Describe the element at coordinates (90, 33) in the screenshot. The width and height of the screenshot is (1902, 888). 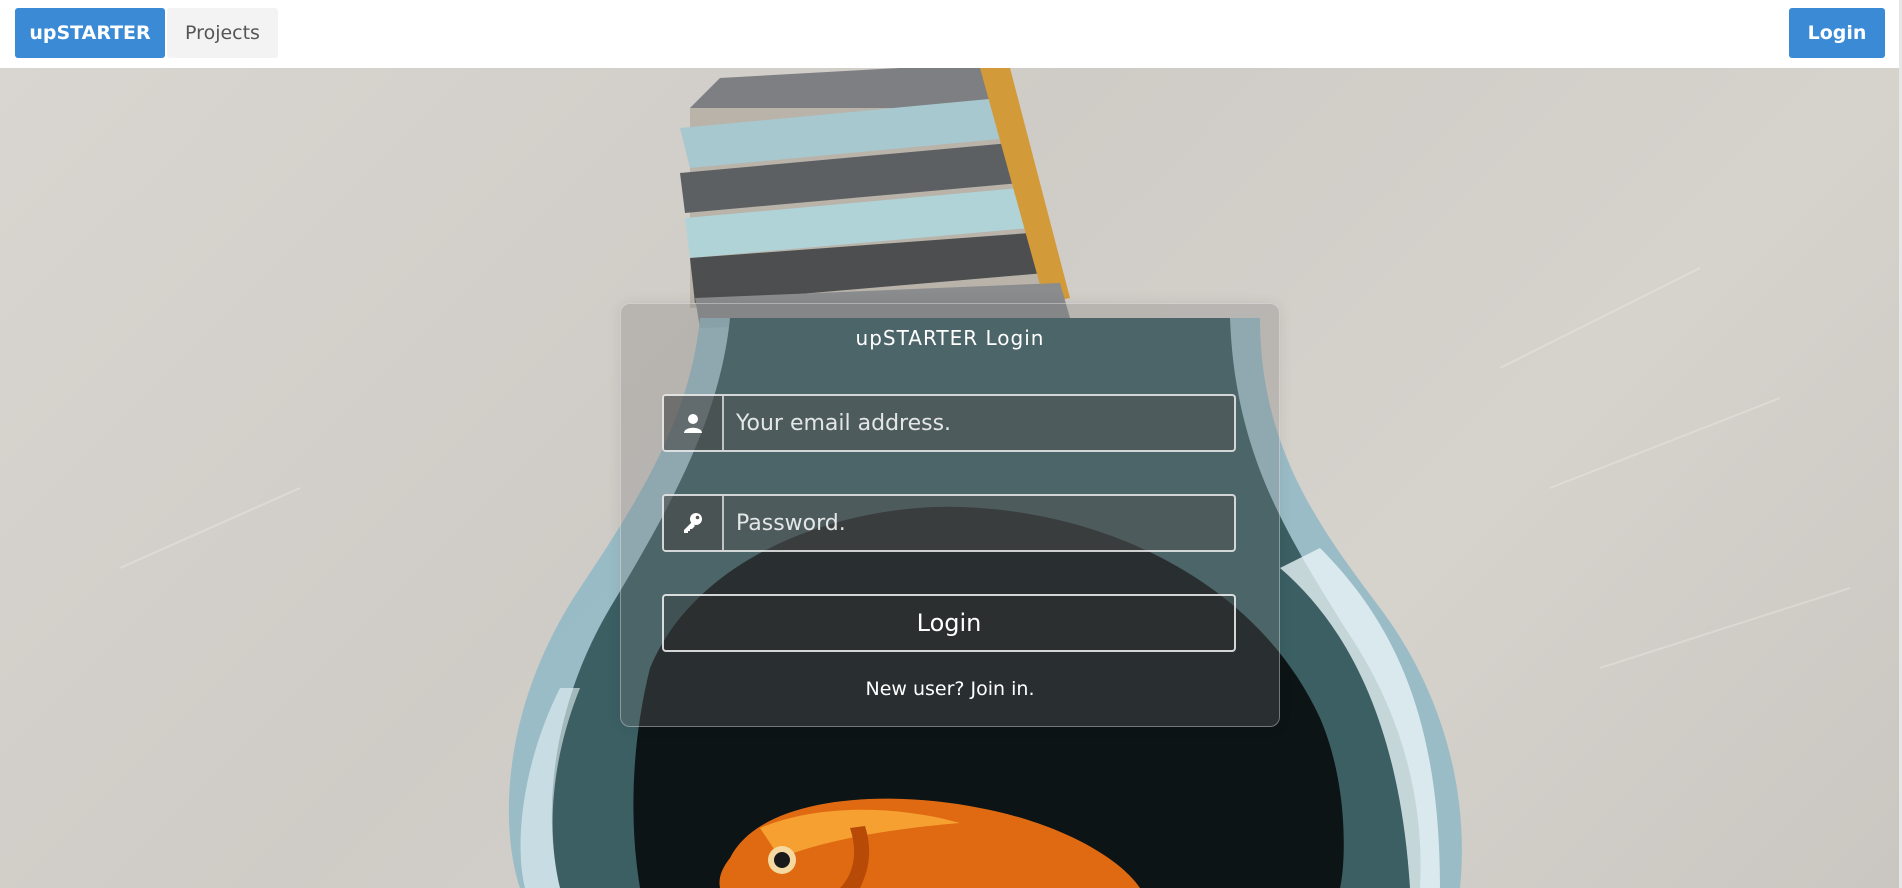
I see `brand-button: upSTARTER` at that location.